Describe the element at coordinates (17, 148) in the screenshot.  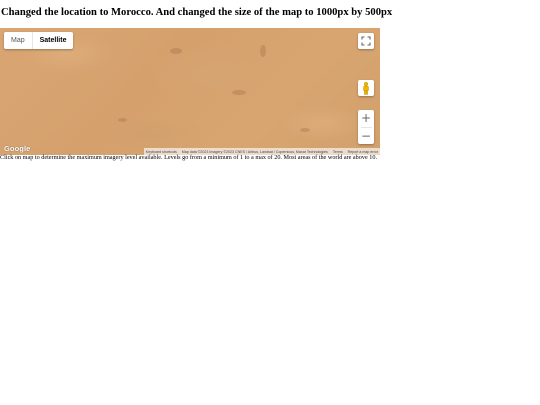
I see `google-logo: Google` at that location.